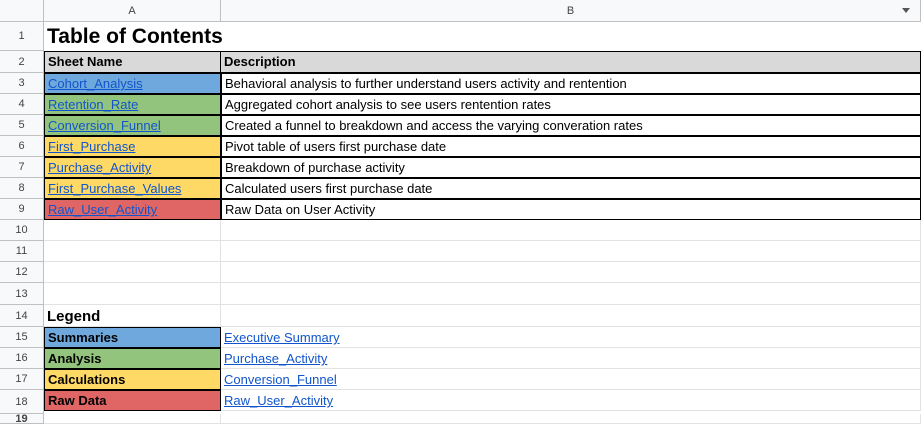 The width and height of the screenshot is (921, 425). What do you see at coordinates (132, 419) in the screenshot?
I see `cell-a19` at bounding box center [132, 419].